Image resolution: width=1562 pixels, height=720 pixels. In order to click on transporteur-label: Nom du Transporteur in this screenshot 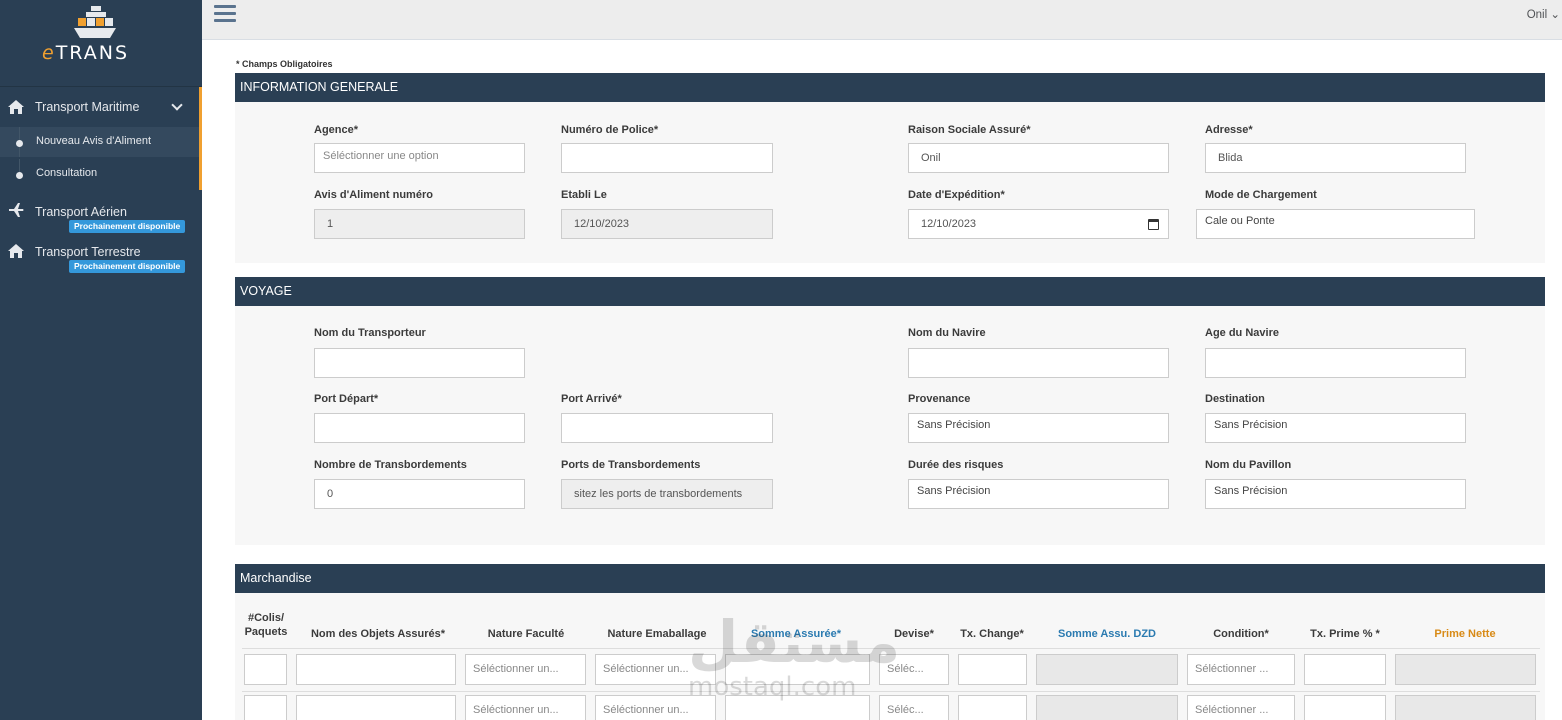, I will do `click(370, 333)`.